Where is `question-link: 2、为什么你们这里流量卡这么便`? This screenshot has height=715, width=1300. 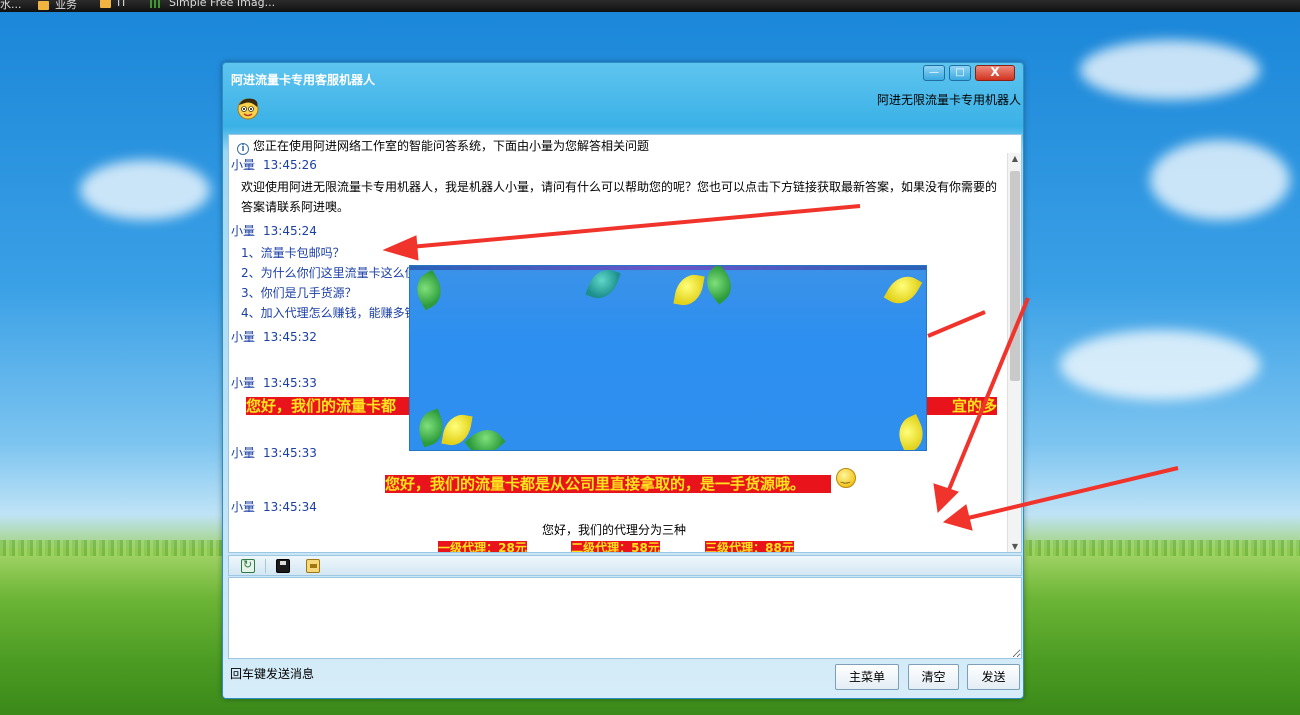 question-link: 2、为什么你们这里流量卡这么便 is located at coordinates (329, 273).